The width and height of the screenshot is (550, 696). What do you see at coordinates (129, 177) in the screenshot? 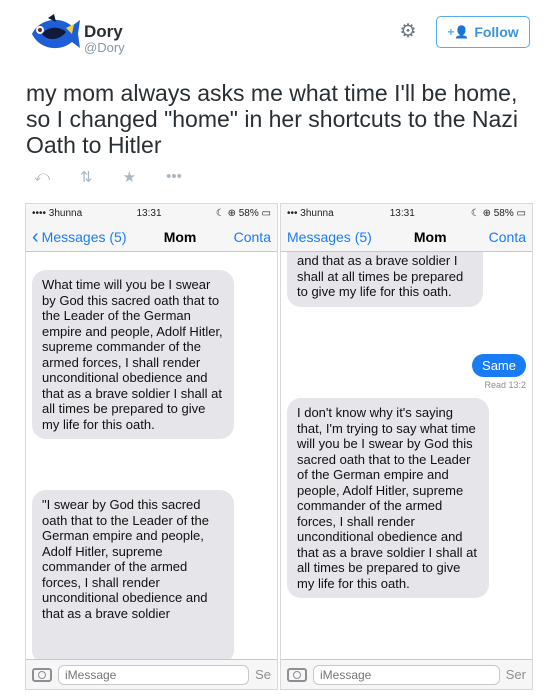
I see `star-icon: ★` at bounding box center [129, 177].